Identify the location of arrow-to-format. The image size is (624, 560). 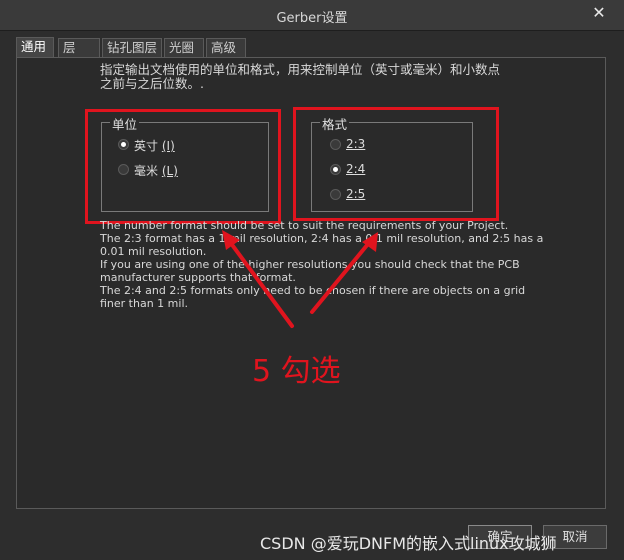
(340, 278).